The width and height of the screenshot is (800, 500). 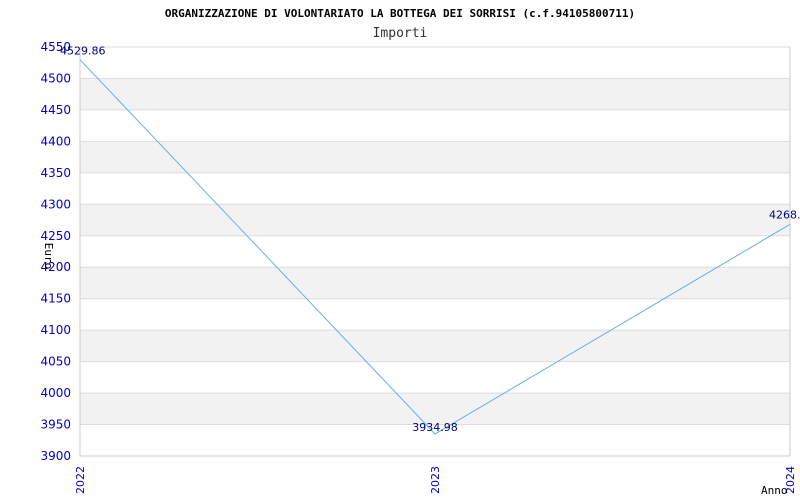 What do you see at coordinates (55, 204) in the screenshot?
I see `y-tick-label: 4300` at bounding box center [55, 204].